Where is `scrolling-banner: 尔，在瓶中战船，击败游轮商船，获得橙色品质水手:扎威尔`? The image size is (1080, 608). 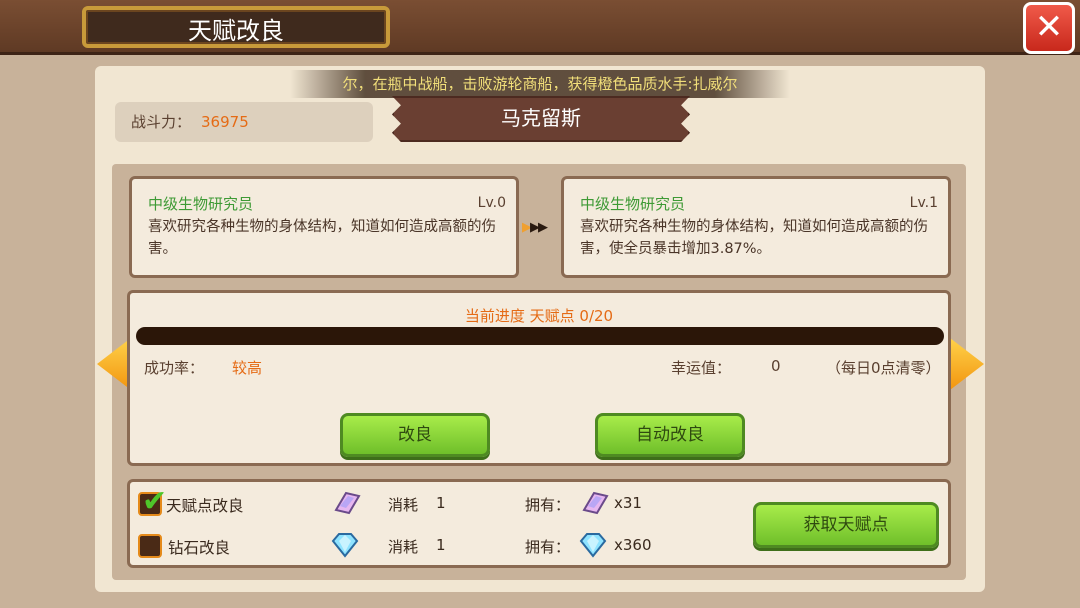 scrolling-banner: 尔，在瓶中战船，击败游轮商船，获得橙色品质水手:扎威尔 is located at coordinates (540, 84).